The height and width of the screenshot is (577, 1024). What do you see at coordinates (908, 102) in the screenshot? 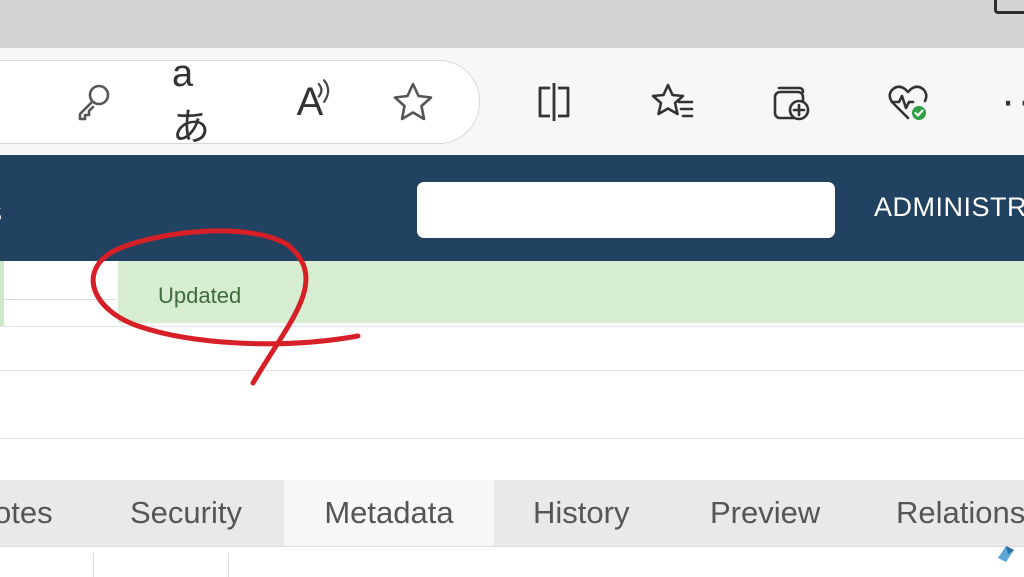
I see `browser-essentials-icon` at bounding box center [908, 102].